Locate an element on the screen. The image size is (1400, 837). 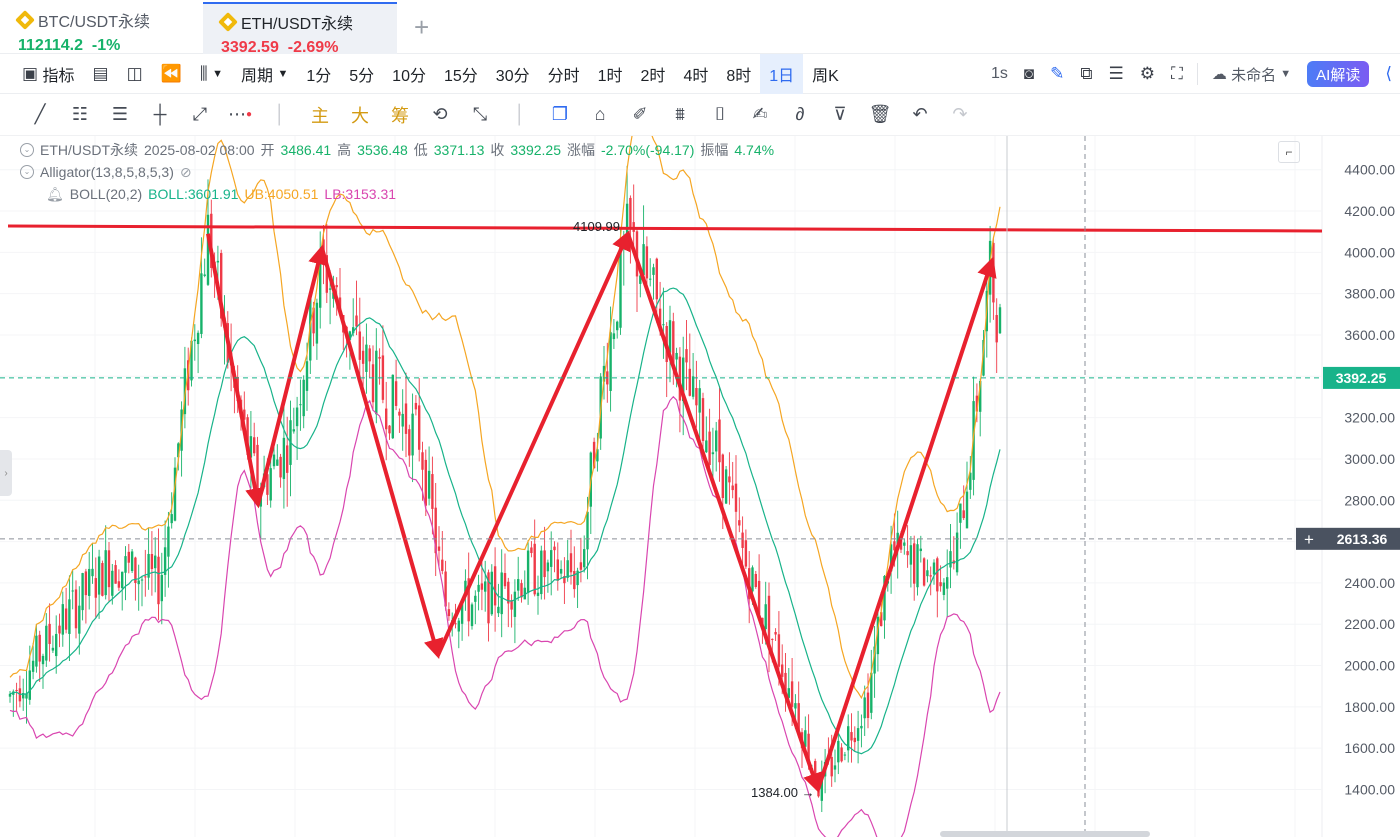
calendar-button: ▤ is located at coordinates (101, 74).